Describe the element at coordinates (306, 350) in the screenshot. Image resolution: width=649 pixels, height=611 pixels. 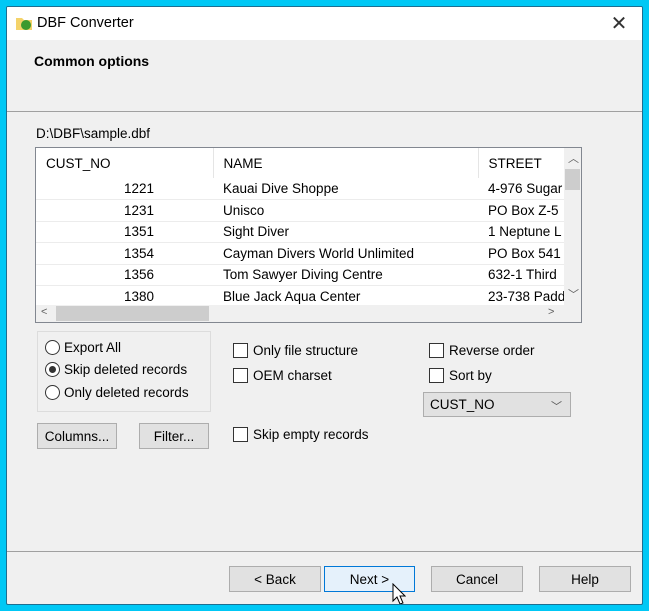
I see `checkbox-label: Only file structure` at that location.